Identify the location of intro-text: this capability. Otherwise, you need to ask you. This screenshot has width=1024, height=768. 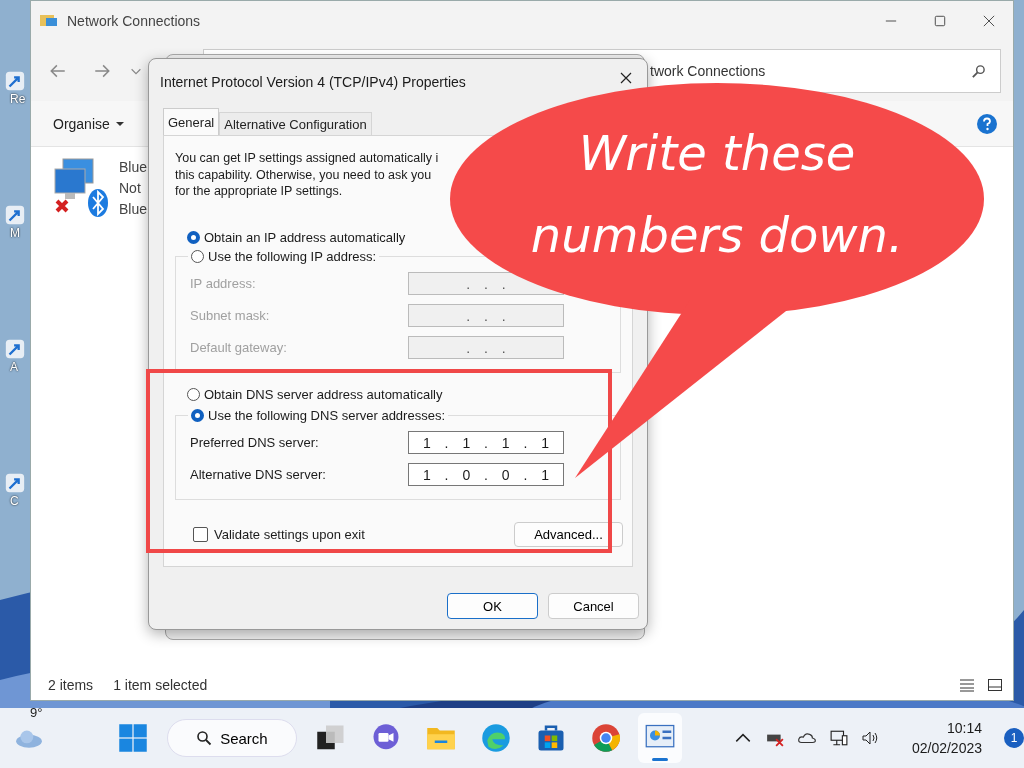
(304, 174).